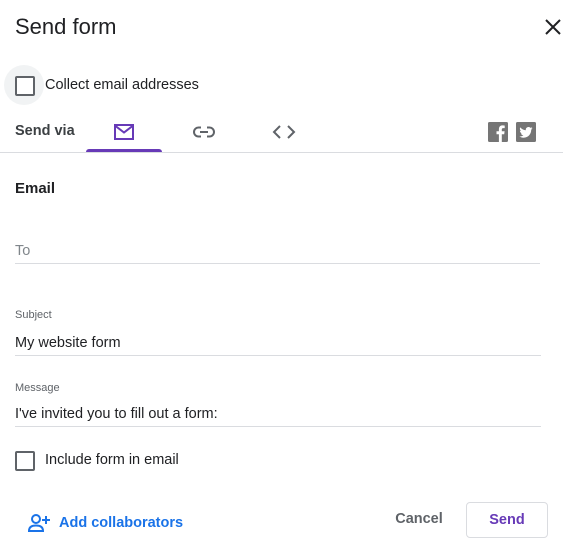 This screenshot has height=544, width=563. I want to click on add-collaborators-label: Add collaborators, so click(121, 523).